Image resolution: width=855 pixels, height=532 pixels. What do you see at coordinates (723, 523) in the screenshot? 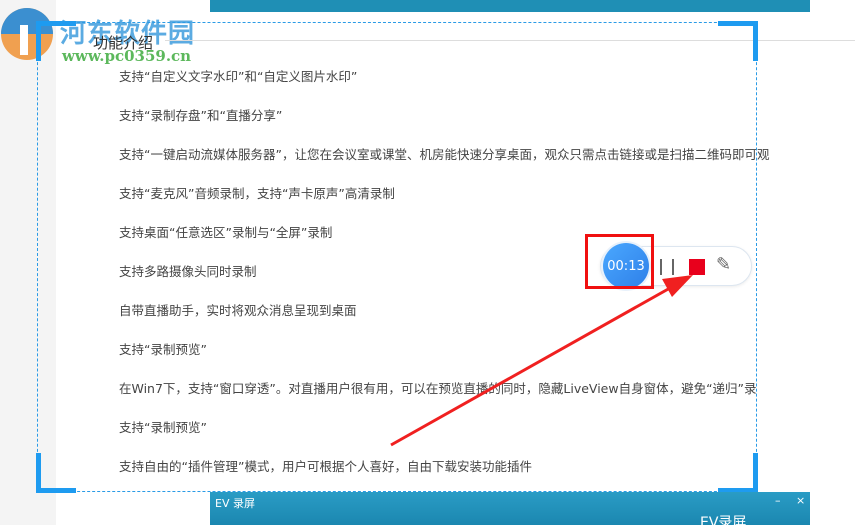
I see `app-brand: EV录屏` at bounding box center [723, 523].